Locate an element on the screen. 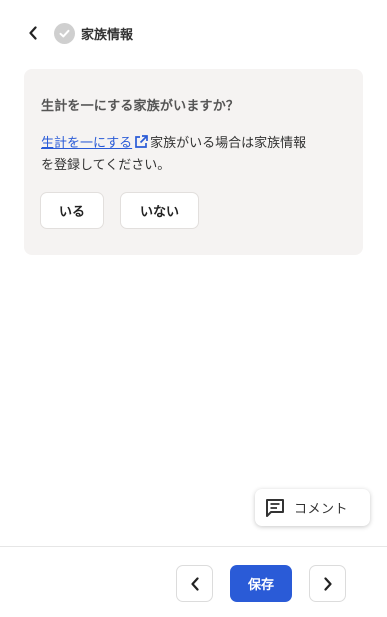 The image size is (387, 617). page-title: 家族情報 is located at coordinates (107, 35).